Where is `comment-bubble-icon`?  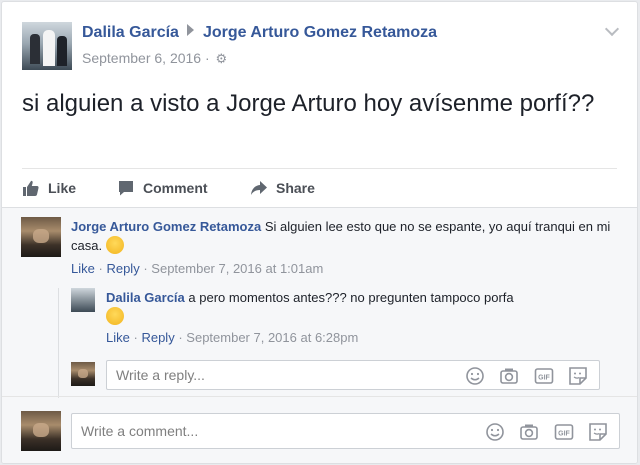
comment-bubble-icon is located at coordinates (126, 188).